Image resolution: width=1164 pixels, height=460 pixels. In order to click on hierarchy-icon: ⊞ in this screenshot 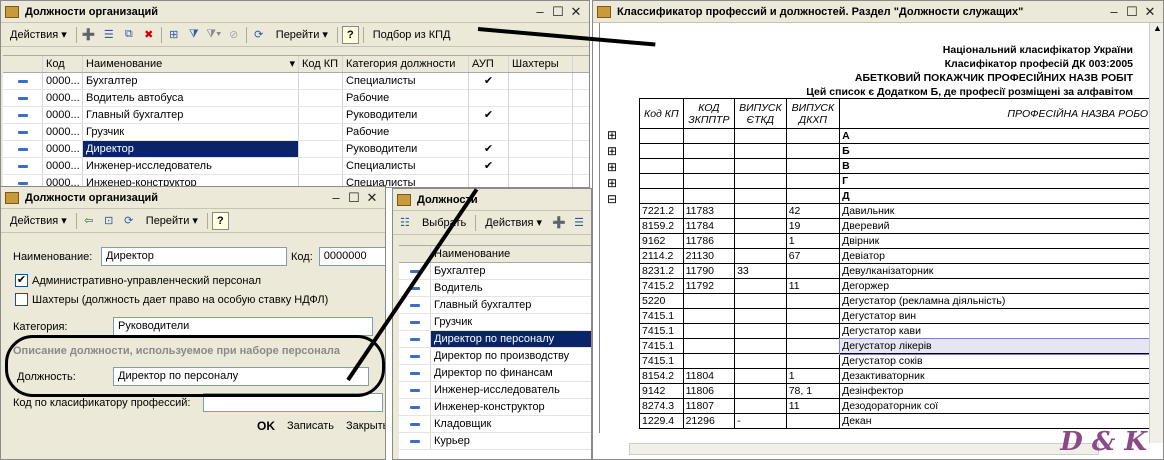, I will do `click(174, 35)`.